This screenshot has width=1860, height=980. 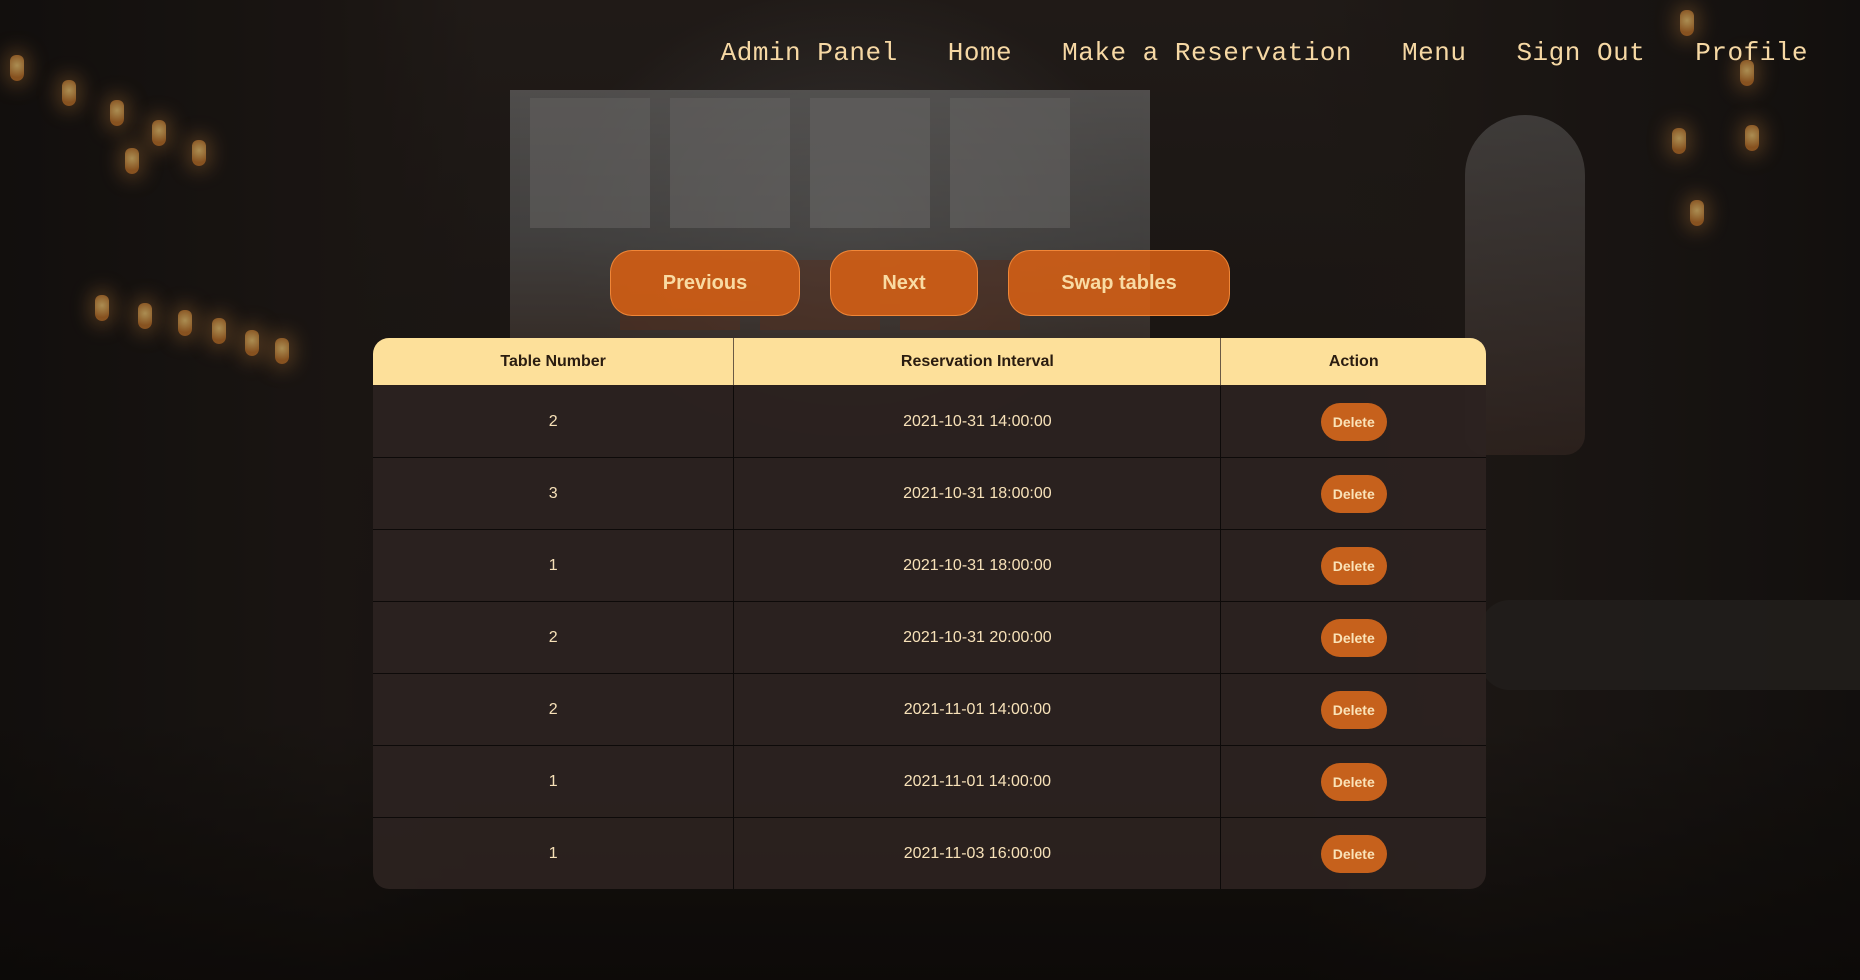 What do you see at coordinates (1580, 53) in the screenshot?
I see `nav-sign-out: Sign Out` at bounding box center [1580, 53].